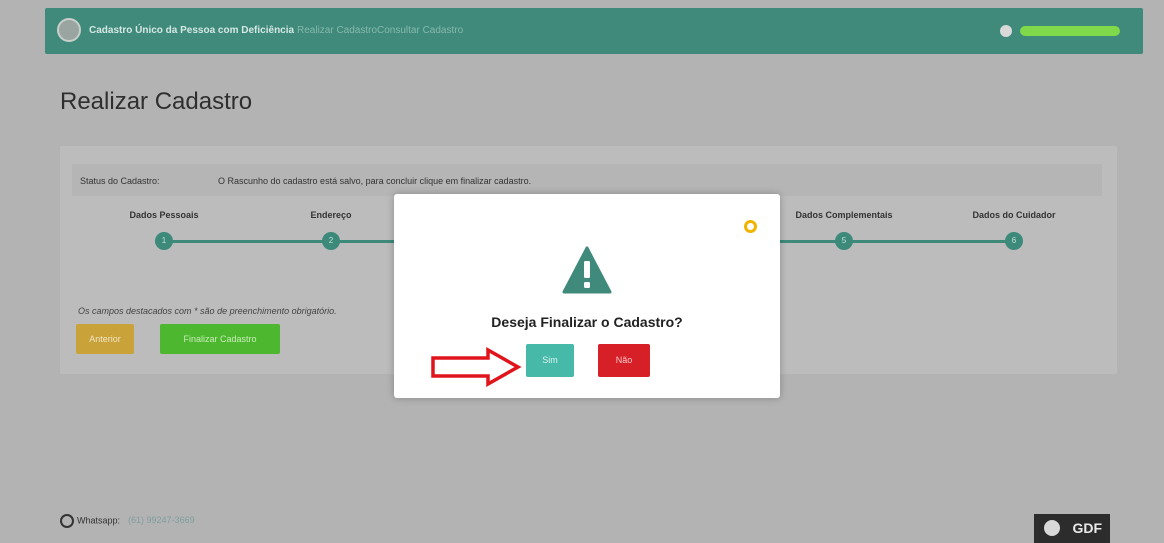  I want to click on user-avatar, so click(1006, 31).